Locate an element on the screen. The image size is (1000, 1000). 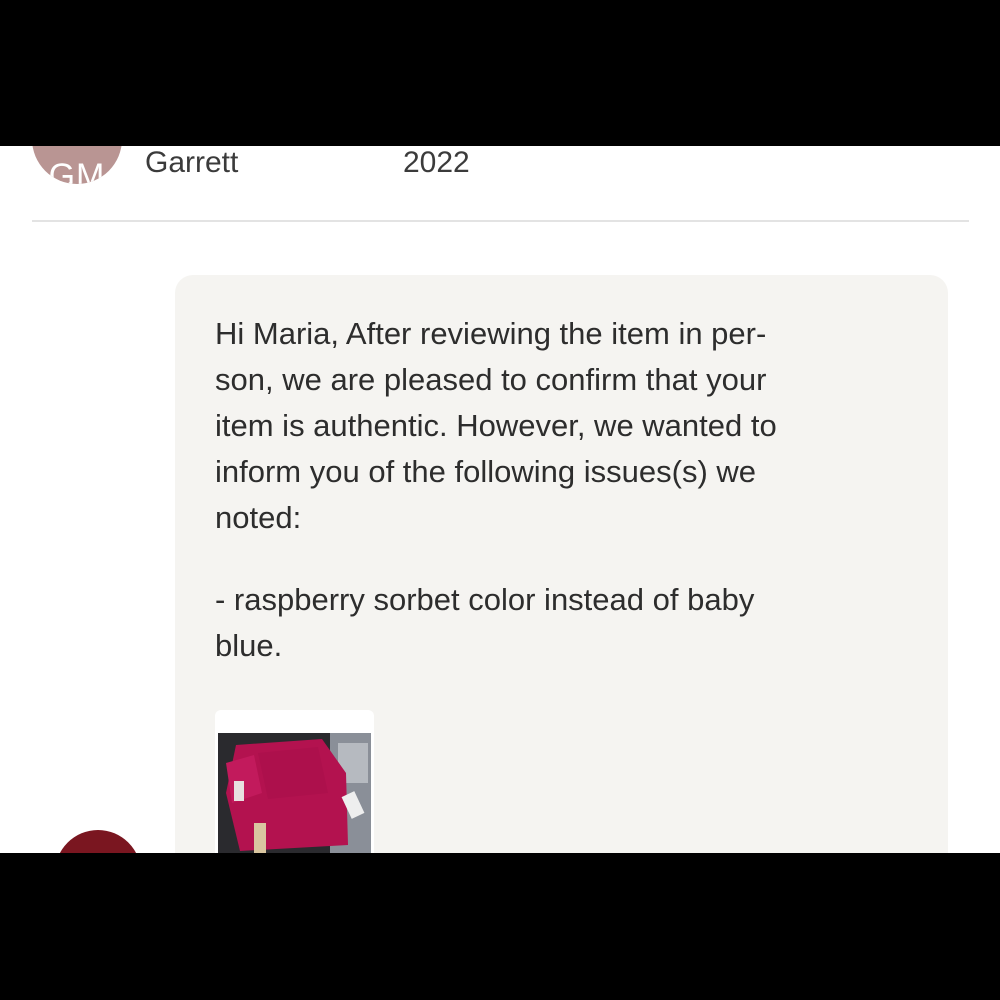
sender-avatar: GM is located at coordinates (77, 165).